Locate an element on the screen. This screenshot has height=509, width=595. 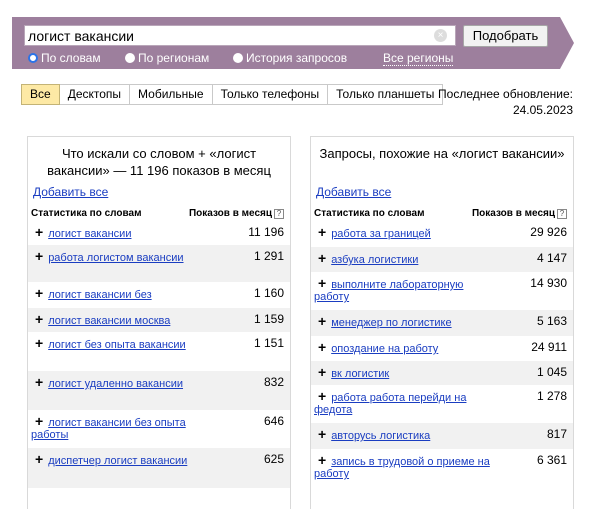
count-cell: 1 151 is located at coordinates (268, 343).